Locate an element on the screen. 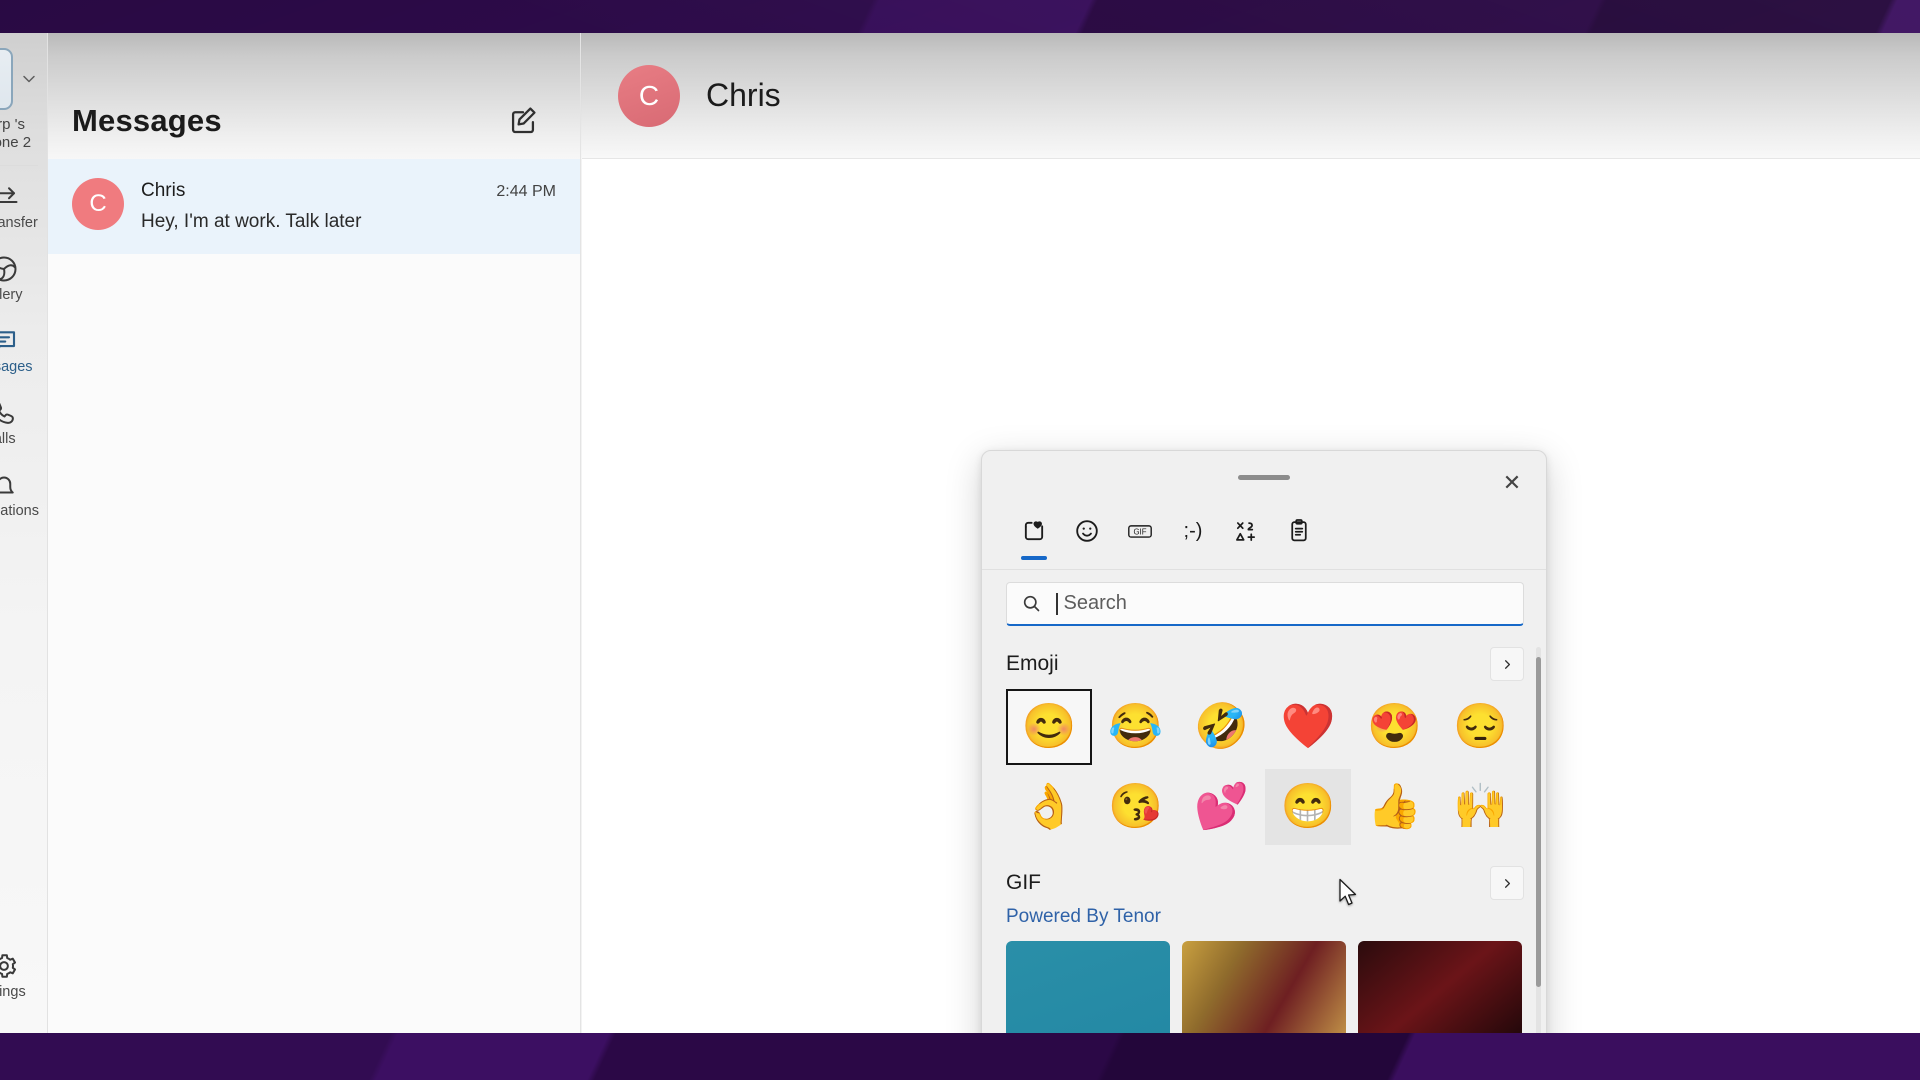 The width and height of the screenshot is (1920, 1080). conversation-name: Chris is located at coordinates (163, 190).